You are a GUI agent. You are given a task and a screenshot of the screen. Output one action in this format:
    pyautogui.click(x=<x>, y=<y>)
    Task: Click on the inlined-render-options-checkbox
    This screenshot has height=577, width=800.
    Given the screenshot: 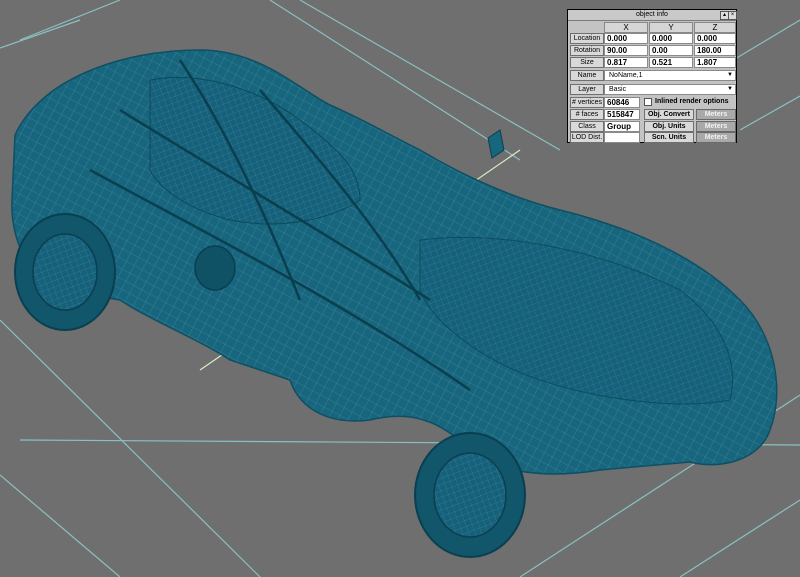 What is the action you would take?
    pyautogui.click(x=648, y=102)
    